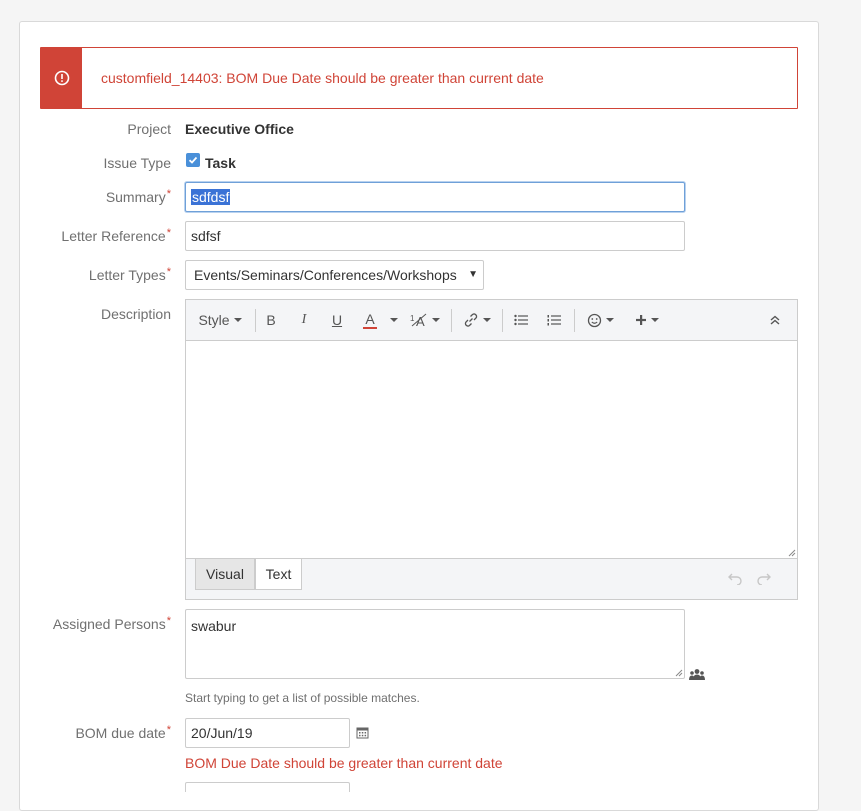 This screenshot has height=811, width=861. What do you see at coordinates (362, 732) in the screenshot?
I see `calendar-icon` at bounding box center [362, 732].